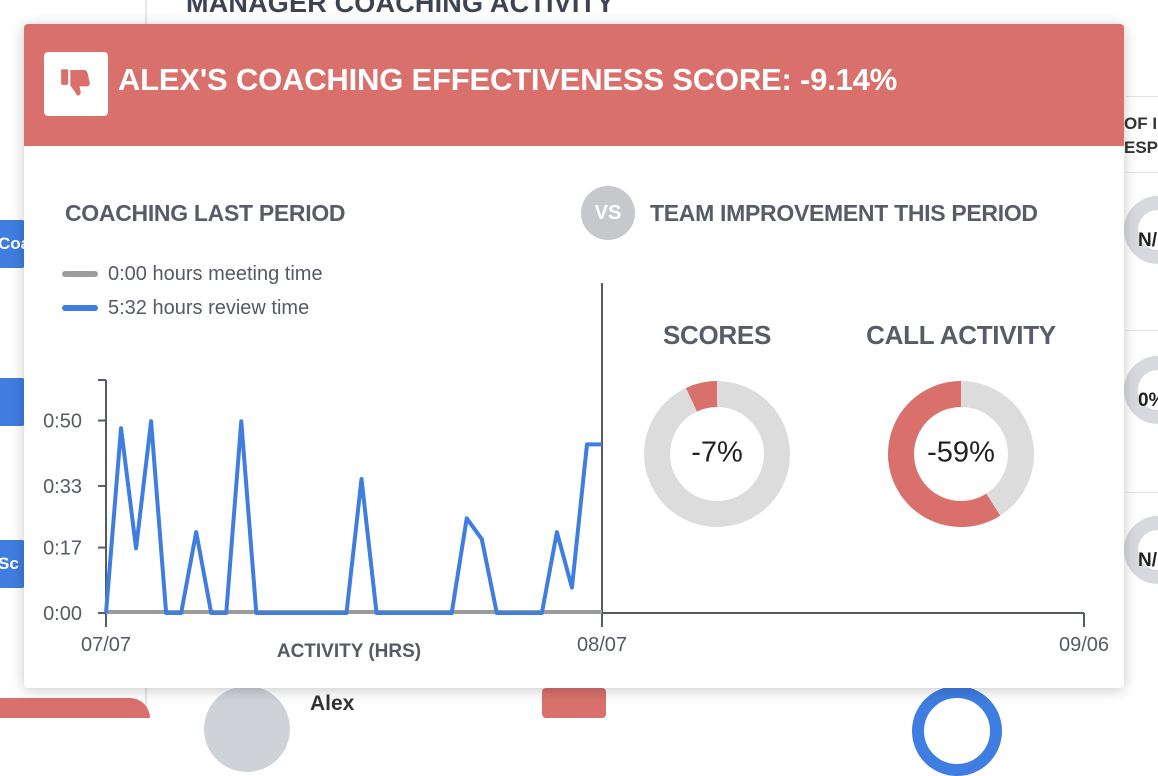 This screenshot has width=1158, height=776. Describe the element at coordinates (1084, 645) in the screenshot. I see `x-tick-label: 09/06` at that location.